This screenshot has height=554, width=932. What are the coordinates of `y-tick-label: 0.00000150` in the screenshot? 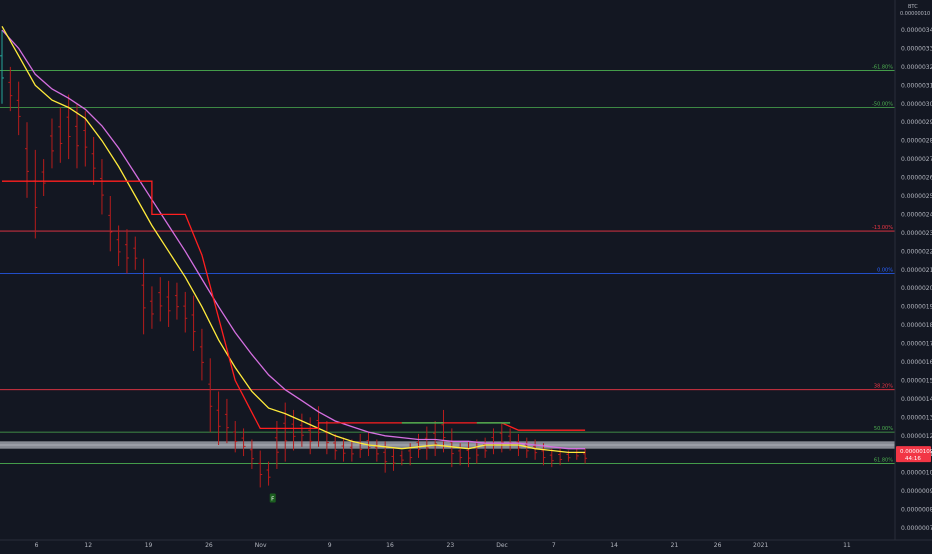 It's located at (916, 380).